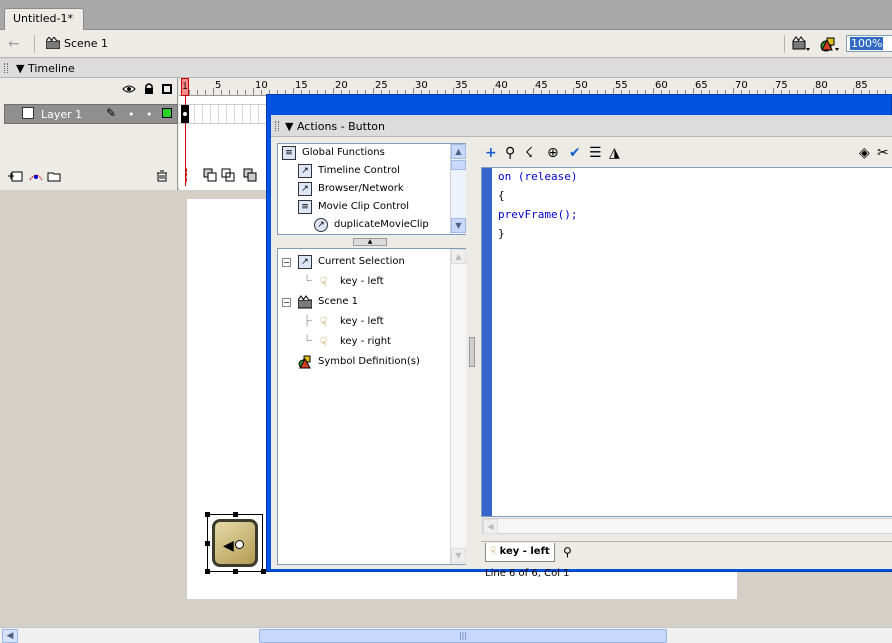 The height and width of the screenshot is (643, 892). What do you see at coordinates (36, 176) in the screenshot?
I see `add-motion-guide-icon` at bounding box center [36, 176].